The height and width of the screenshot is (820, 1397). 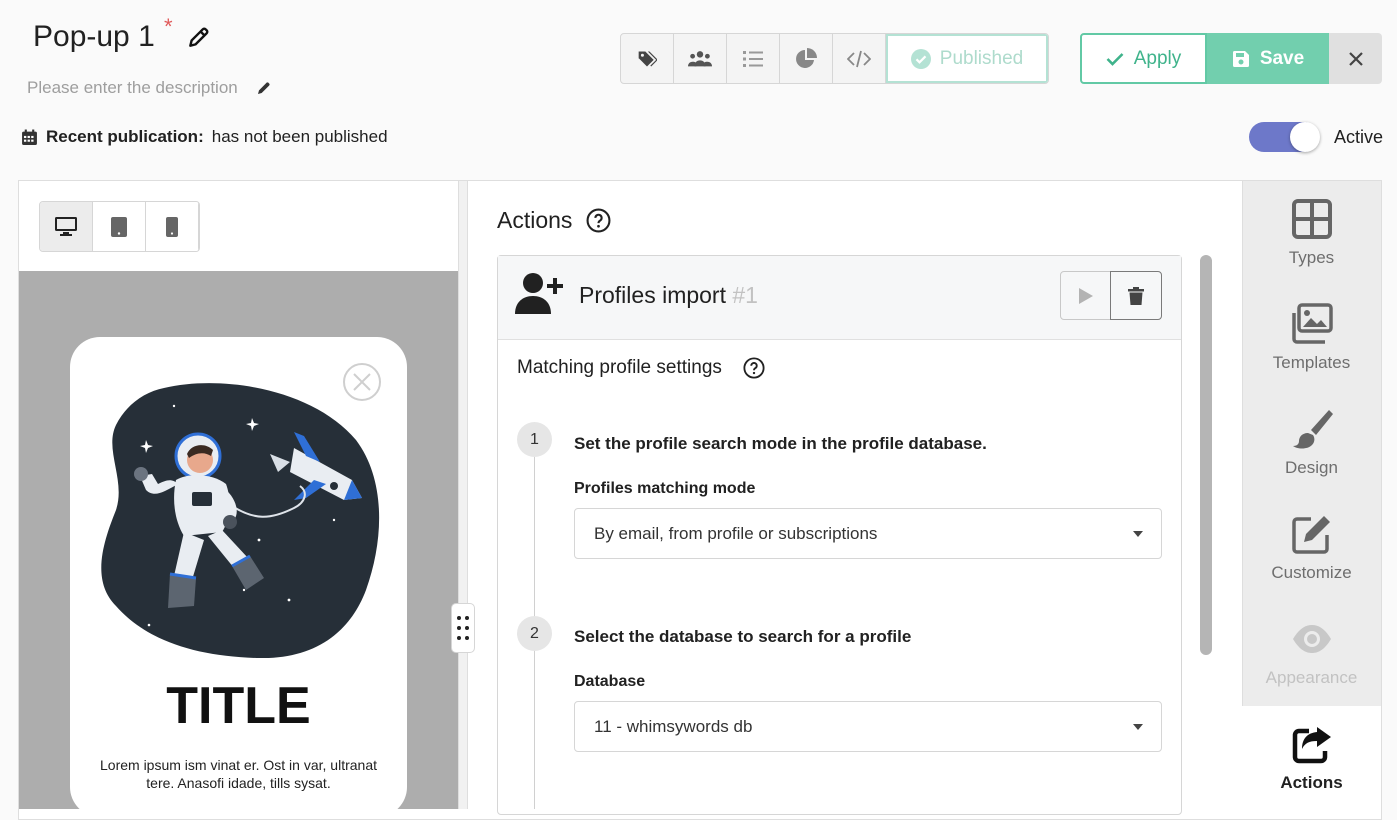 I want to click on matching-mode-select: By email, from profile or subscriptions, so click(x=868, y=533).